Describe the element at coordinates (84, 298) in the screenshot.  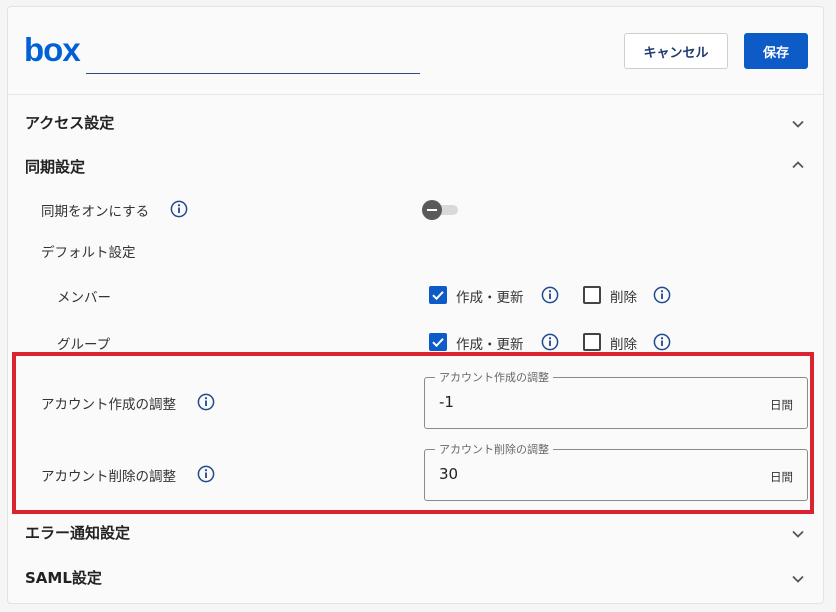
I see `member-label: メンバー` at that location.